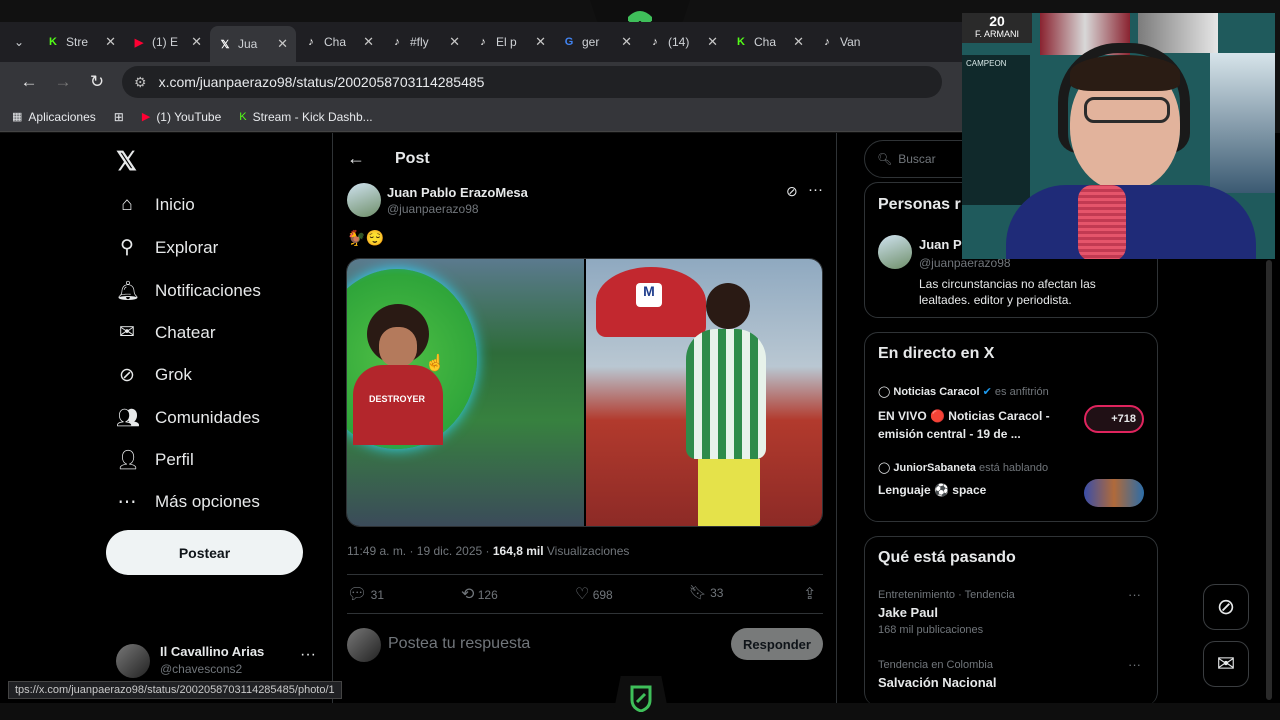  Describe the element at coordinates (996, 34) in the screenshot. I see `jersey-name: F. ARMANI` at that location.